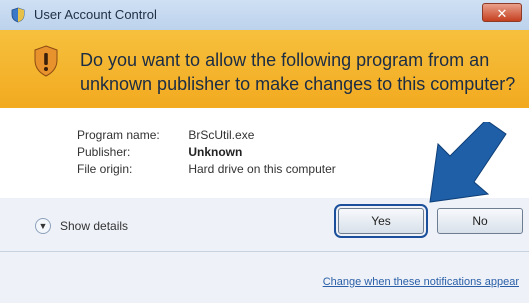  What do you see at coordinates (221, 135) in the screenshot?
I see `program-name-value: BrScUtil.exe` at bounding box center [221, 135].